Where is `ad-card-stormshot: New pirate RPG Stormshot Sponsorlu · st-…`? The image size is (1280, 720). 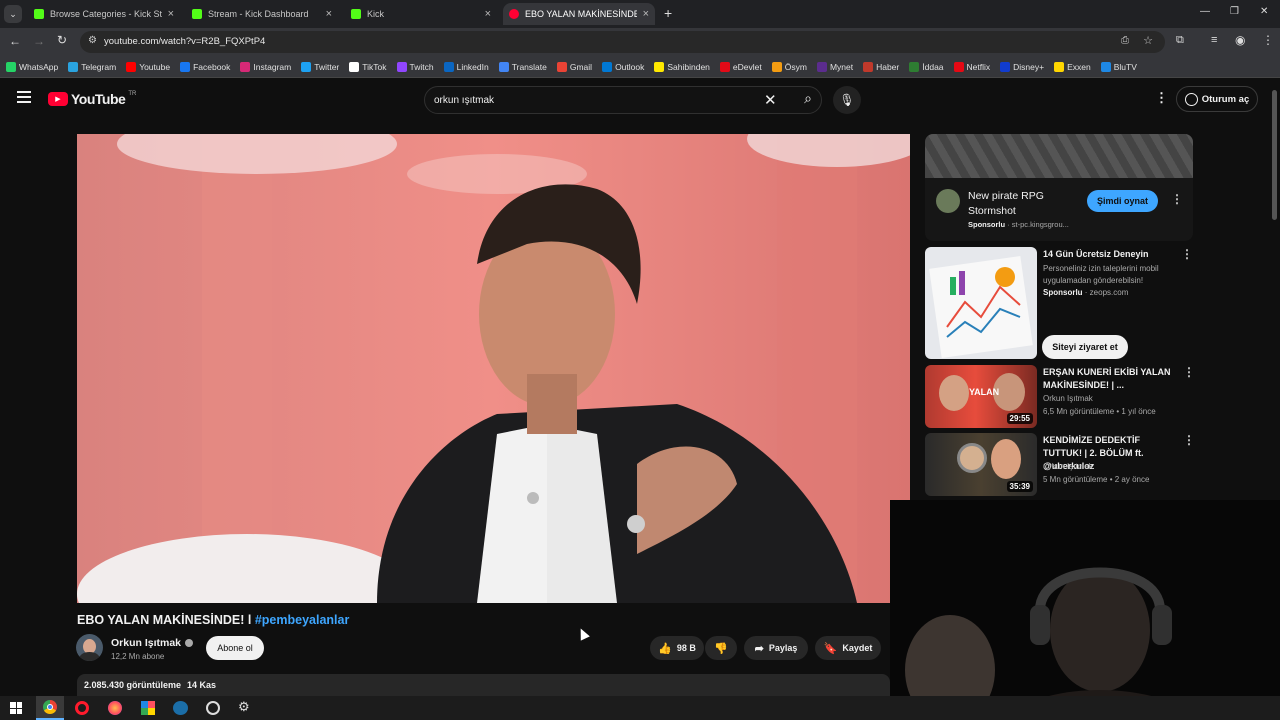
ad-card-stormshot: New pirate RPG Stormshot Sponsorlu · st-… is located at coordinates (1059, 187).